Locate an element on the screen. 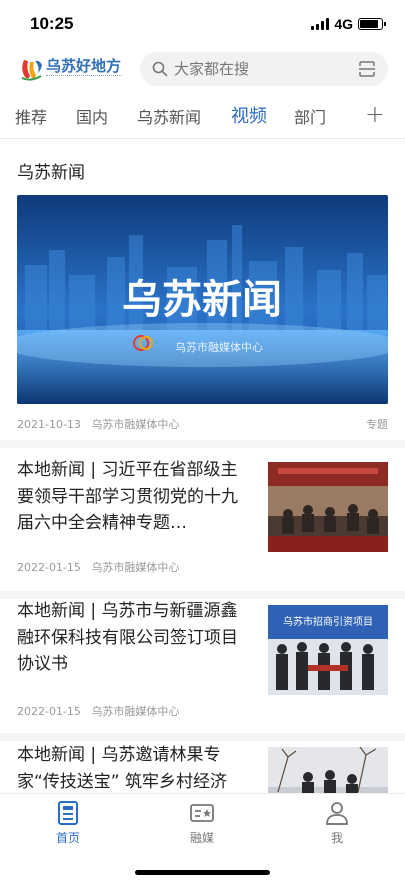 This screenshot has width=405, height=887. hero-tag: 专题 is located at coordinates (377, 424).